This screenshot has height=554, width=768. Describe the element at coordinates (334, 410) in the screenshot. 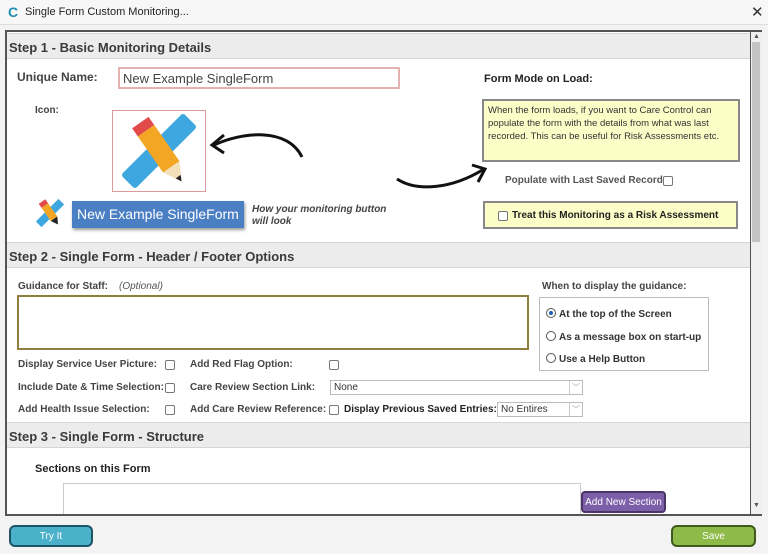

I see `care-review-ref-checkbox` at that location.